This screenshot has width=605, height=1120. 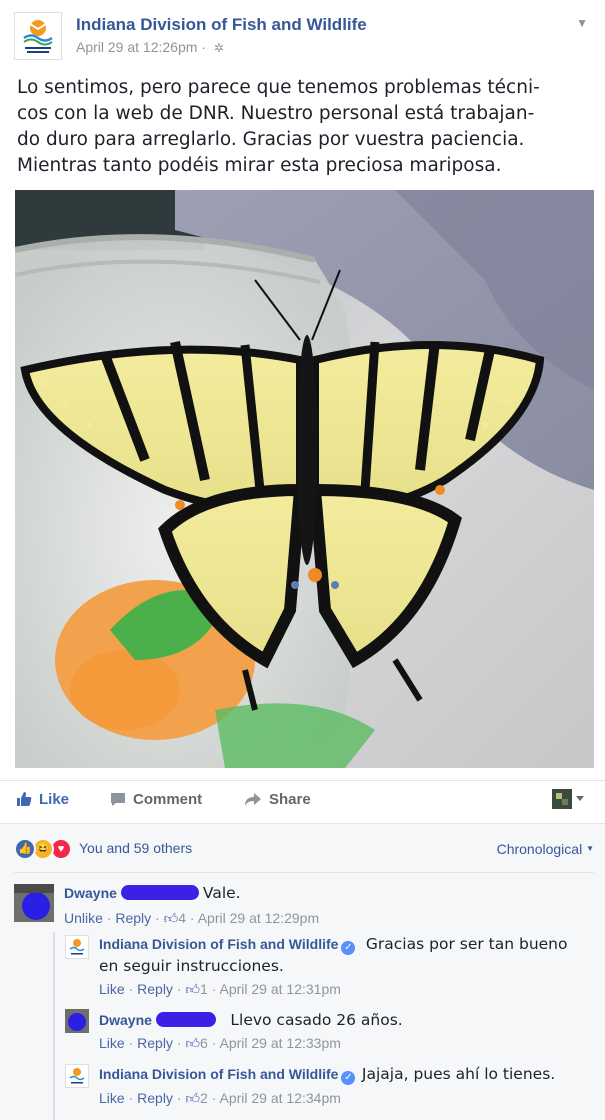 I want to click on reply-thread-line, so click(x=54, y=1026).